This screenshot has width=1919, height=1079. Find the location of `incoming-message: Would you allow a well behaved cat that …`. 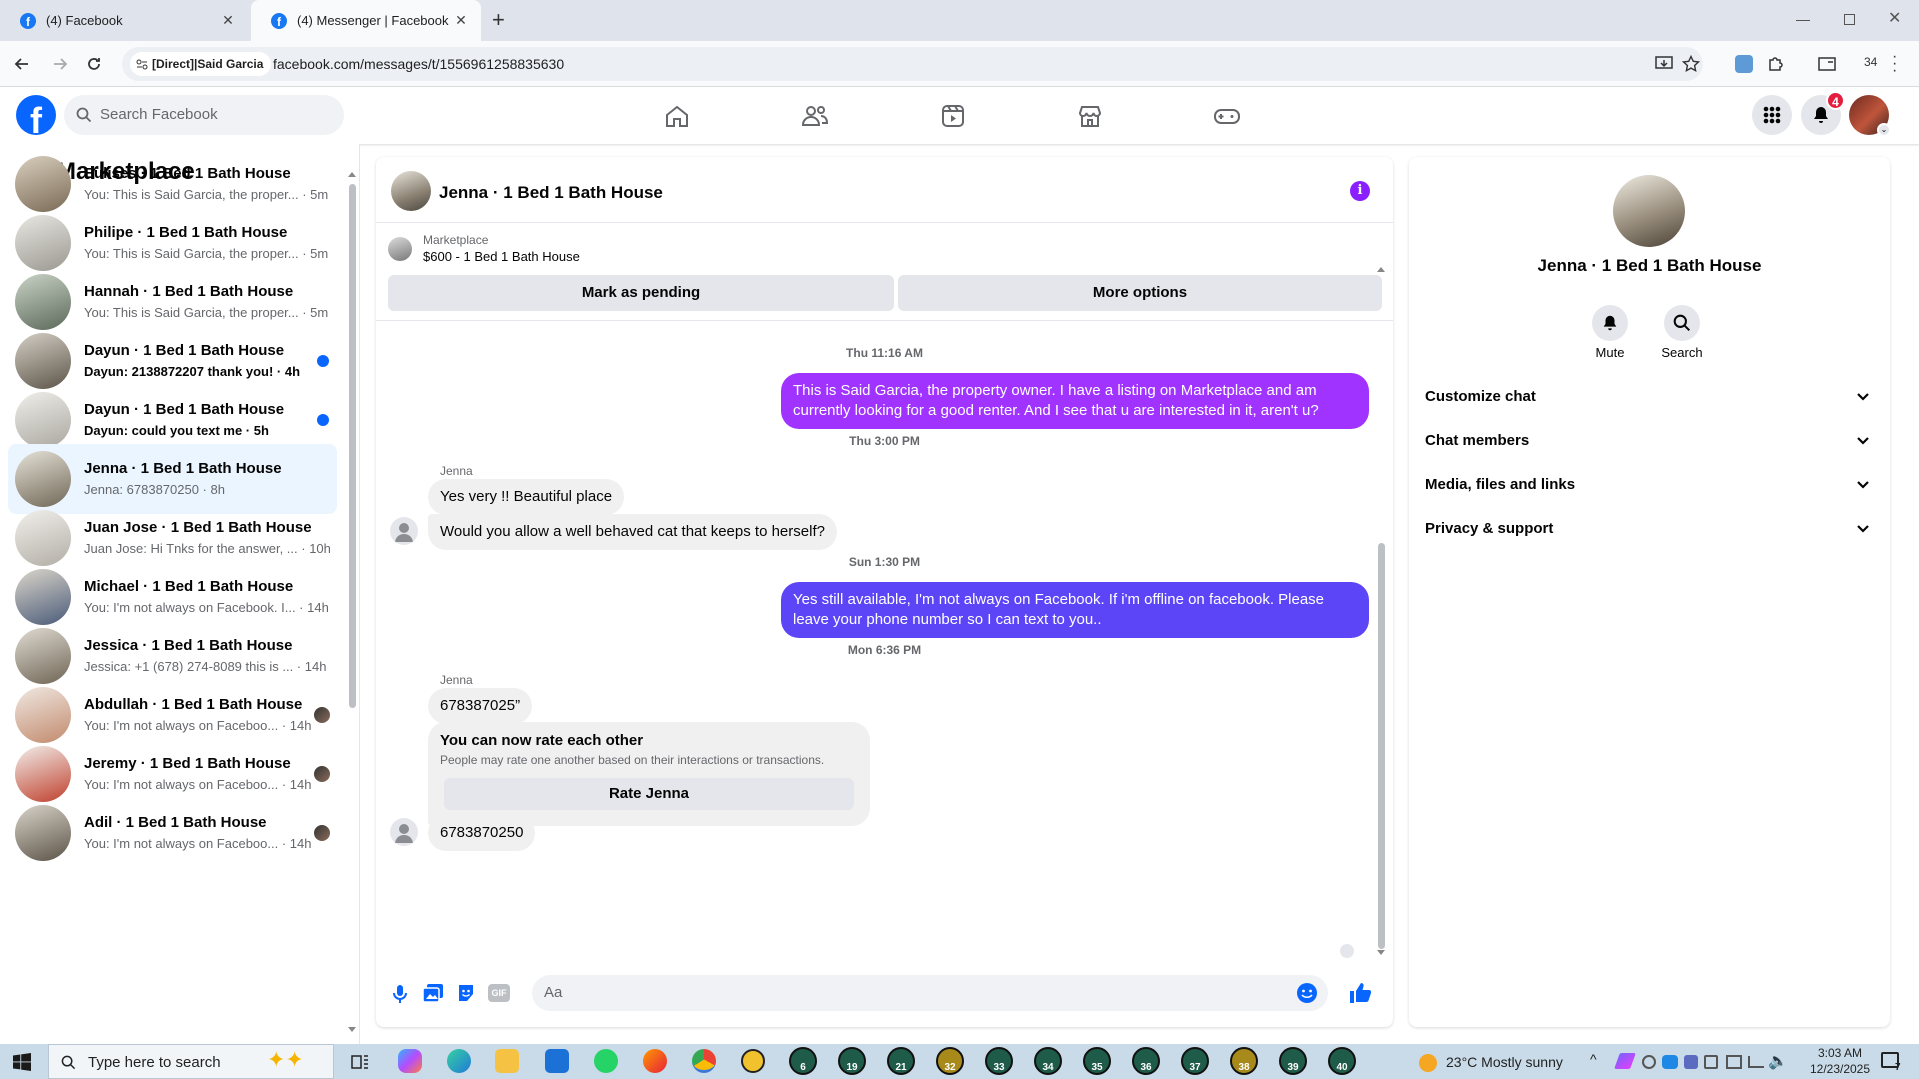

incoming-message: Would you allow a well behaved cat that … is located at coordinates (632, 532).